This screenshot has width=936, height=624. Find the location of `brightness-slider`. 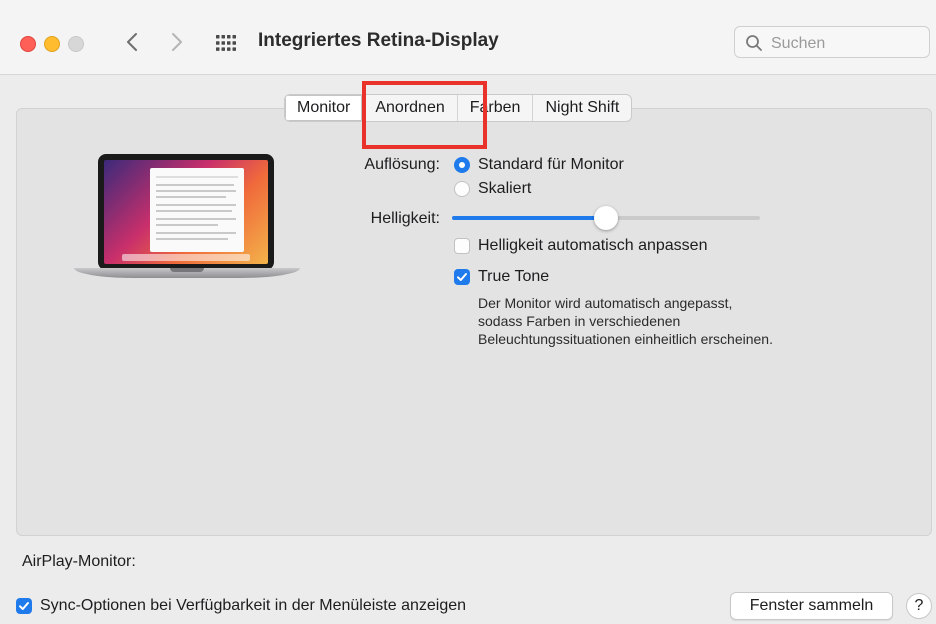

brightness-slider is located at coordinates (606, 218).